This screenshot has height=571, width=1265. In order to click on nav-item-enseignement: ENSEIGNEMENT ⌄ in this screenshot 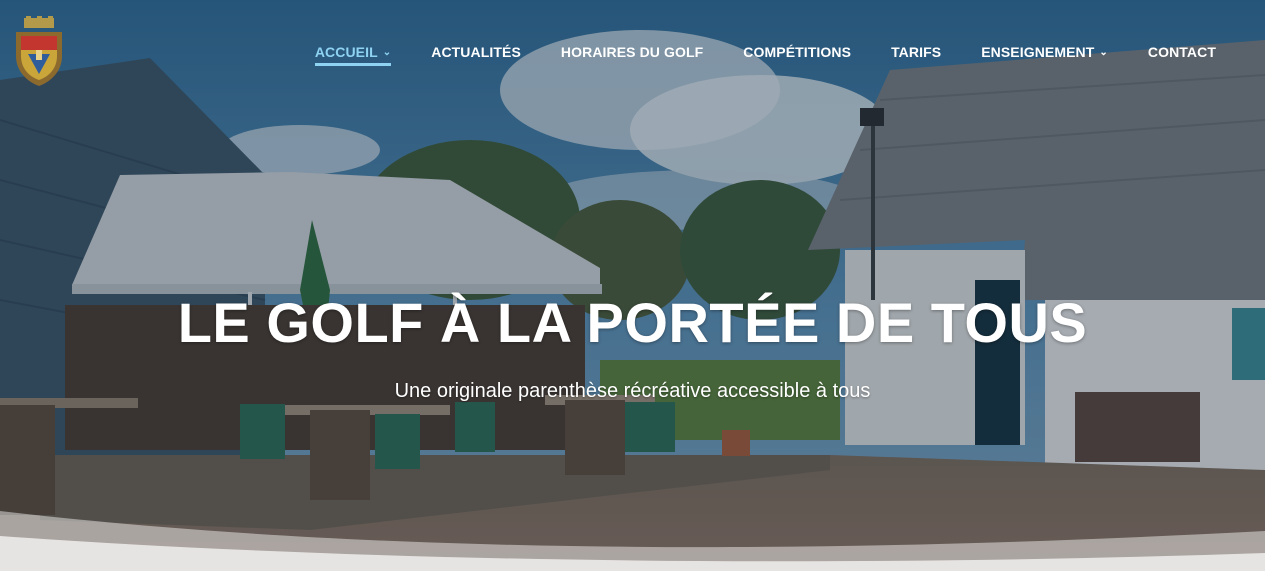, I will do `click(1044, 55)`.